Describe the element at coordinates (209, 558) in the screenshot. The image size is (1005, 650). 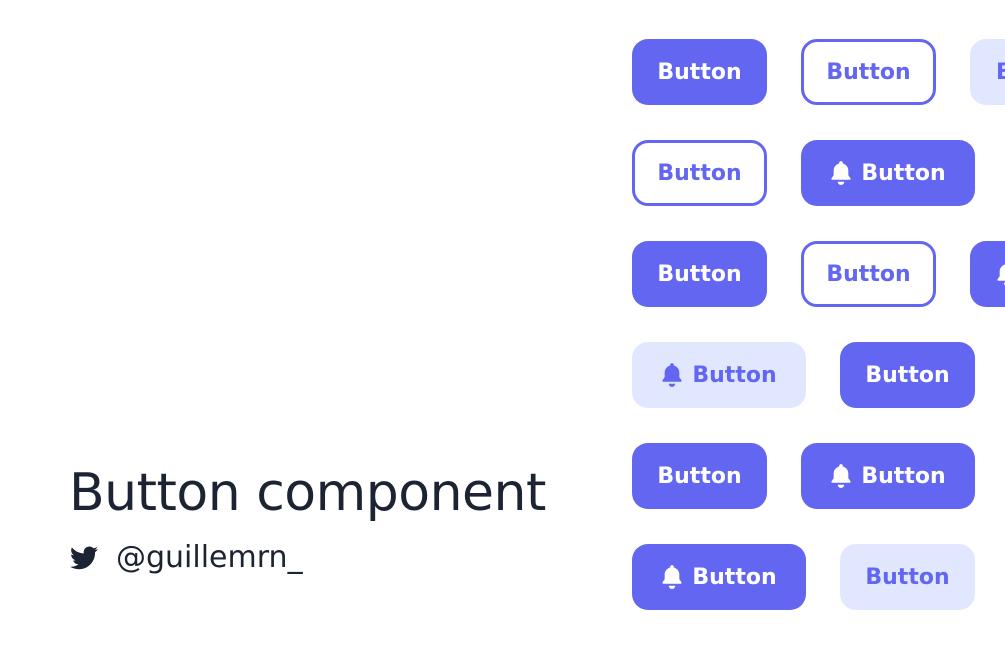
I see `twitter-handle: @guillemrn_` at that location.